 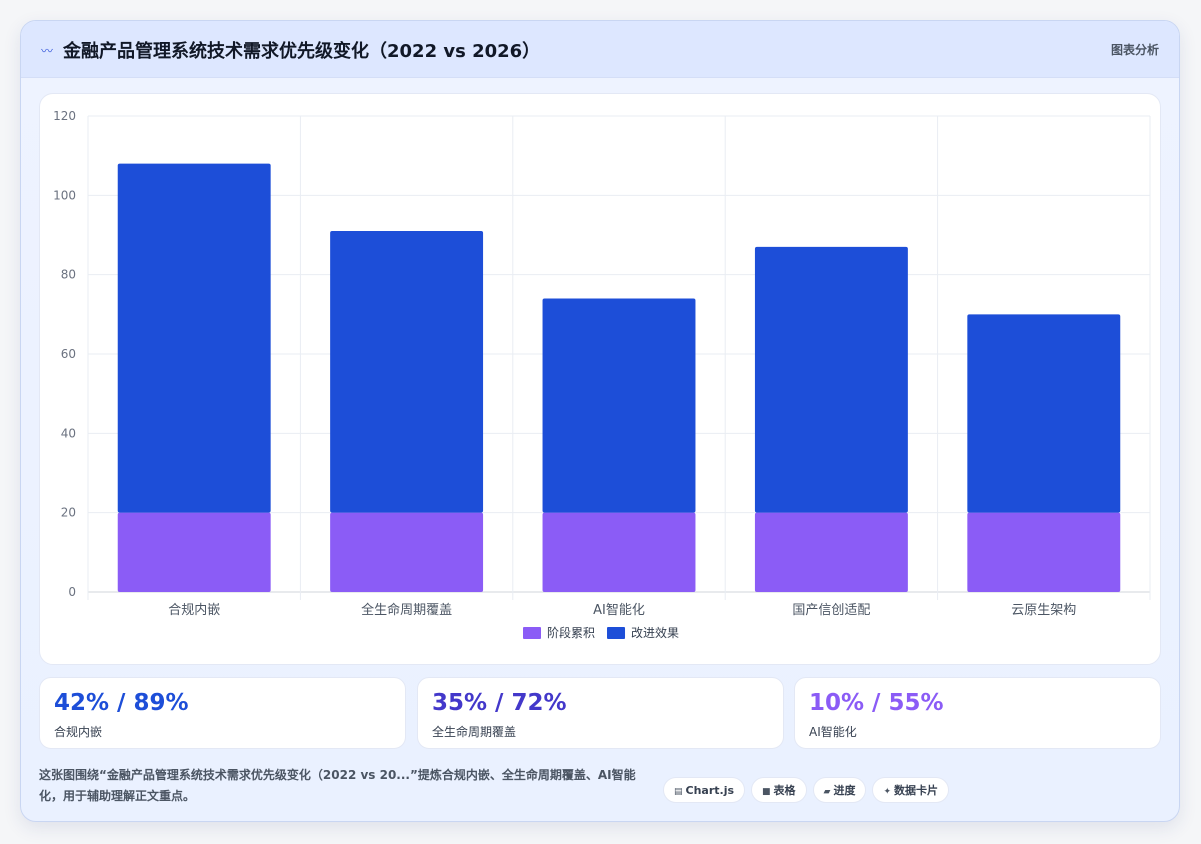 I want to click on pill-label: Chart.js, so click(x=710, y=790).